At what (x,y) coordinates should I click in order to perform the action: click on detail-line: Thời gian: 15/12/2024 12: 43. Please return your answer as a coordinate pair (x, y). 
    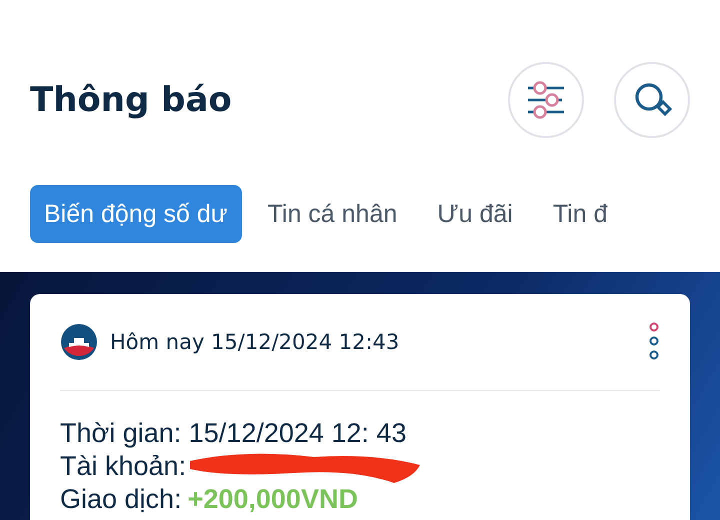
    Looking at the image, I should click on (233, 433).